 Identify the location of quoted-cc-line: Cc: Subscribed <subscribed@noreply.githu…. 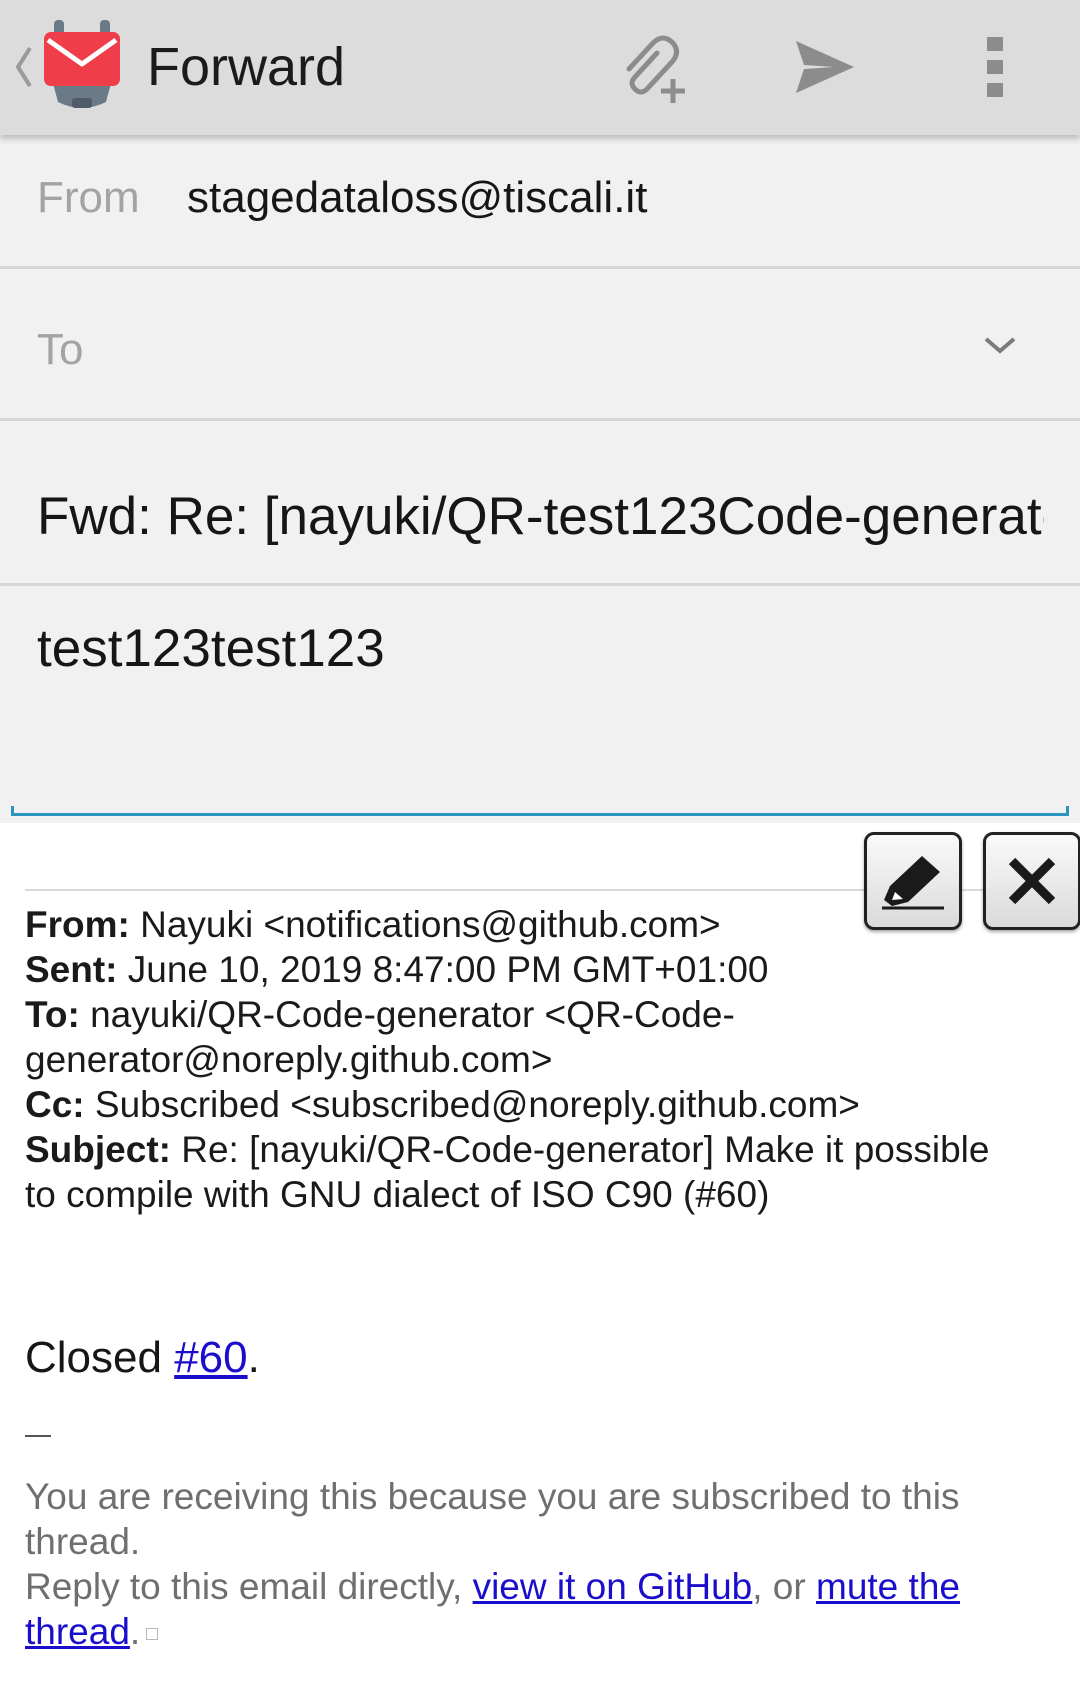
(530, 1104).